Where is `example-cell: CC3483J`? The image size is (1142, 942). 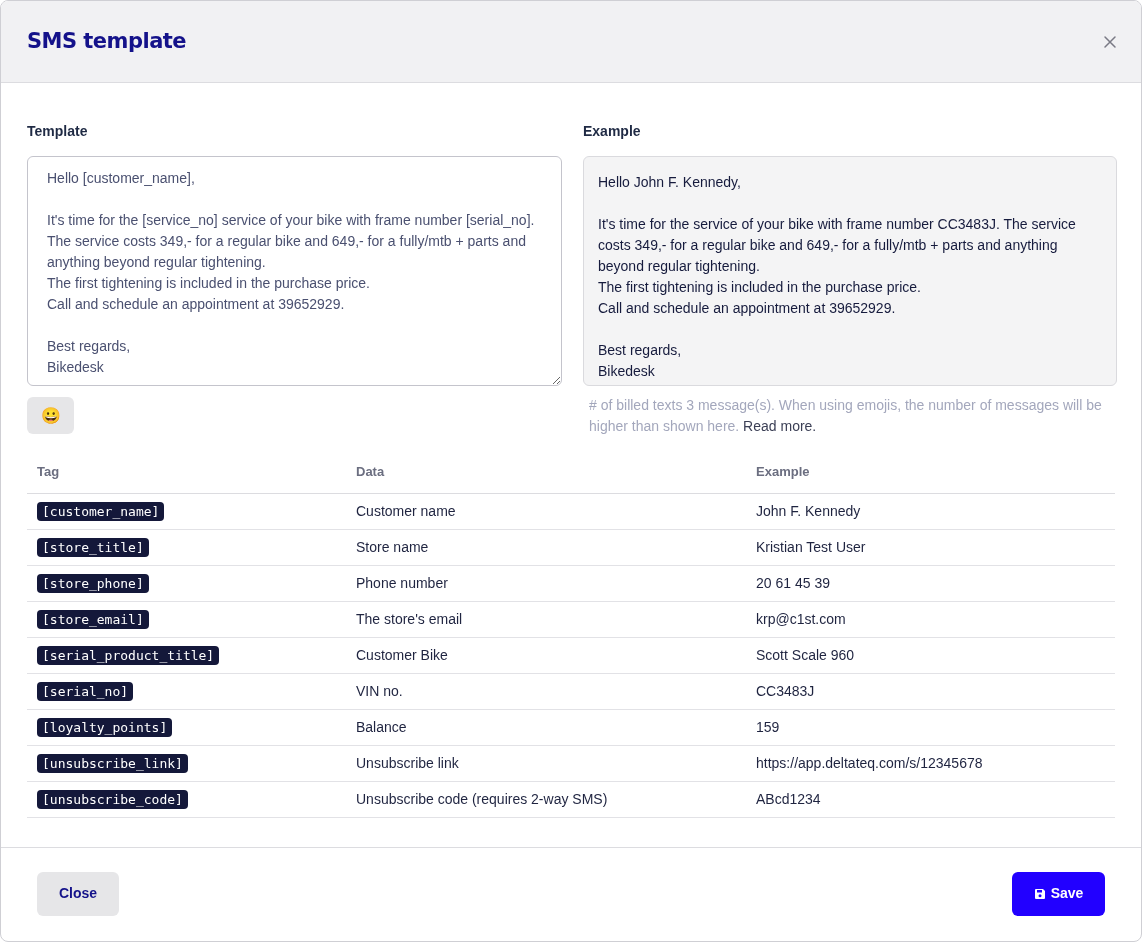 example-cell: CC3483J is located at coordinates (930, 691).